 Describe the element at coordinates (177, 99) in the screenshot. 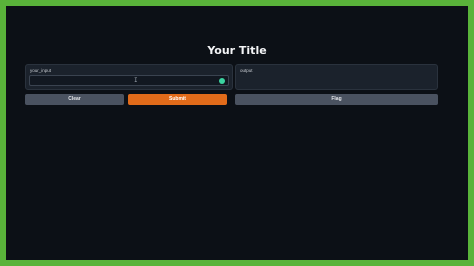

I see `submit-button: Submit` at that location.